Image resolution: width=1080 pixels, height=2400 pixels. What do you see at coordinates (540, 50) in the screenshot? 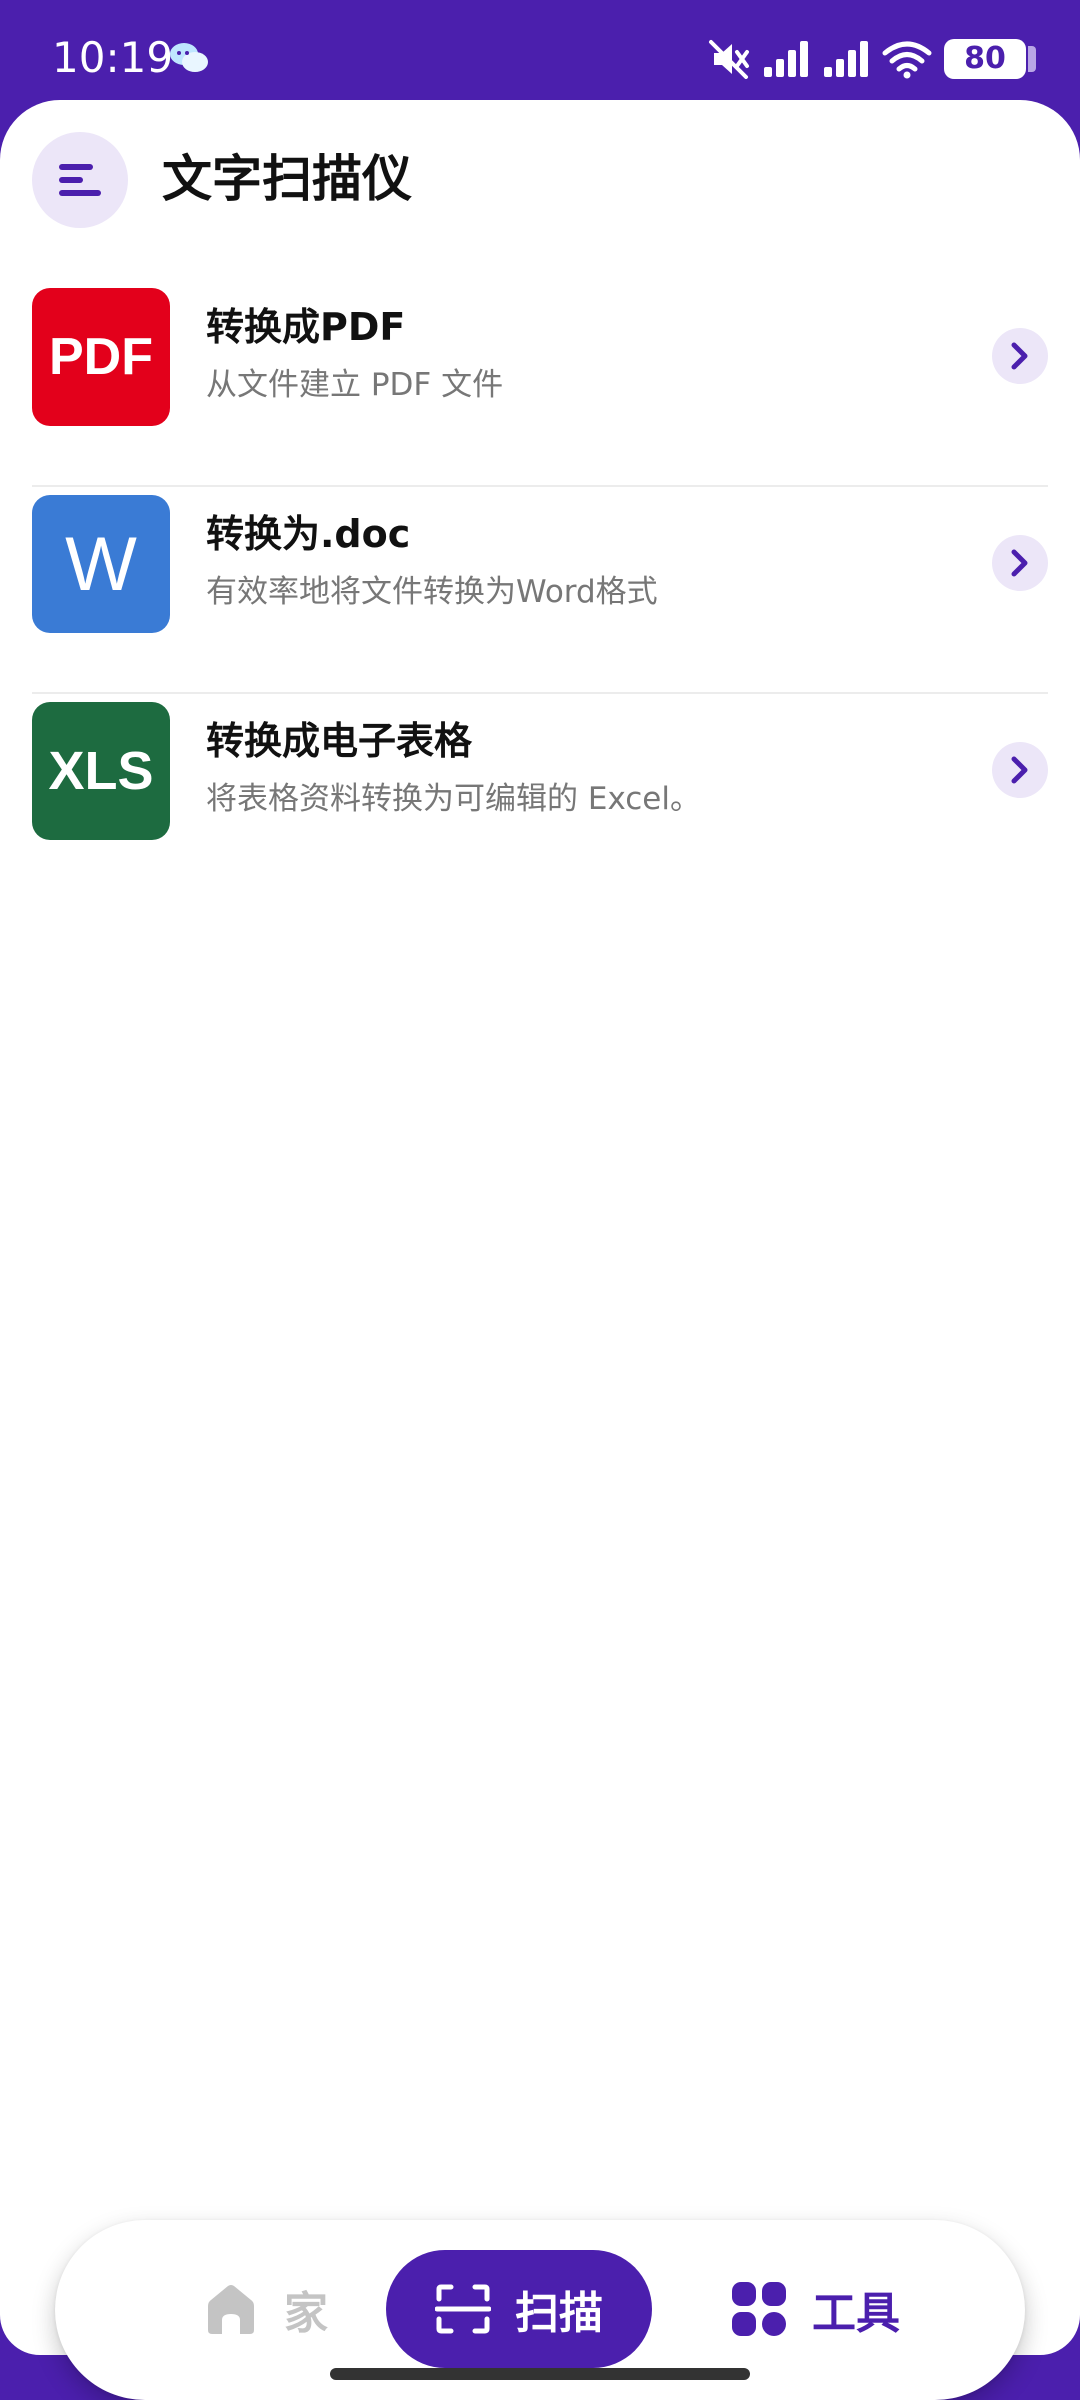
I see `status-bar: 10:19 80` at bounding box center [540, 50].